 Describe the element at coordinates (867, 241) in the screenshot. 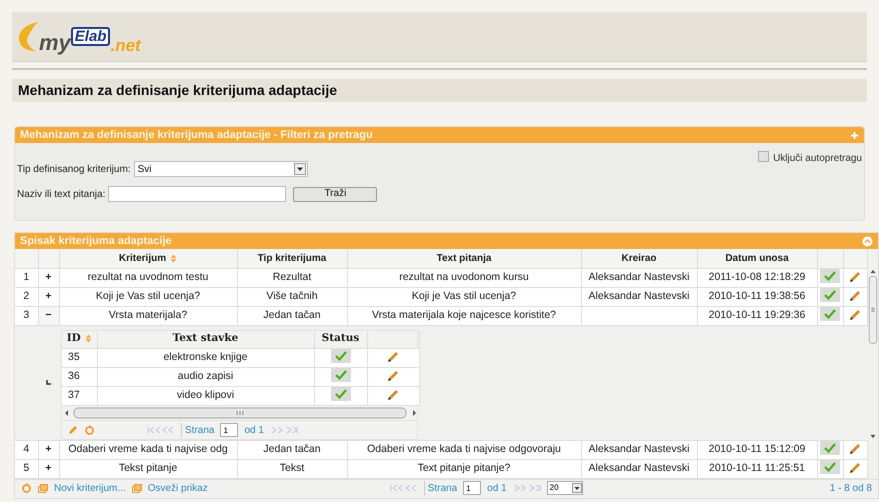

I see `collapse-icon` at that location.